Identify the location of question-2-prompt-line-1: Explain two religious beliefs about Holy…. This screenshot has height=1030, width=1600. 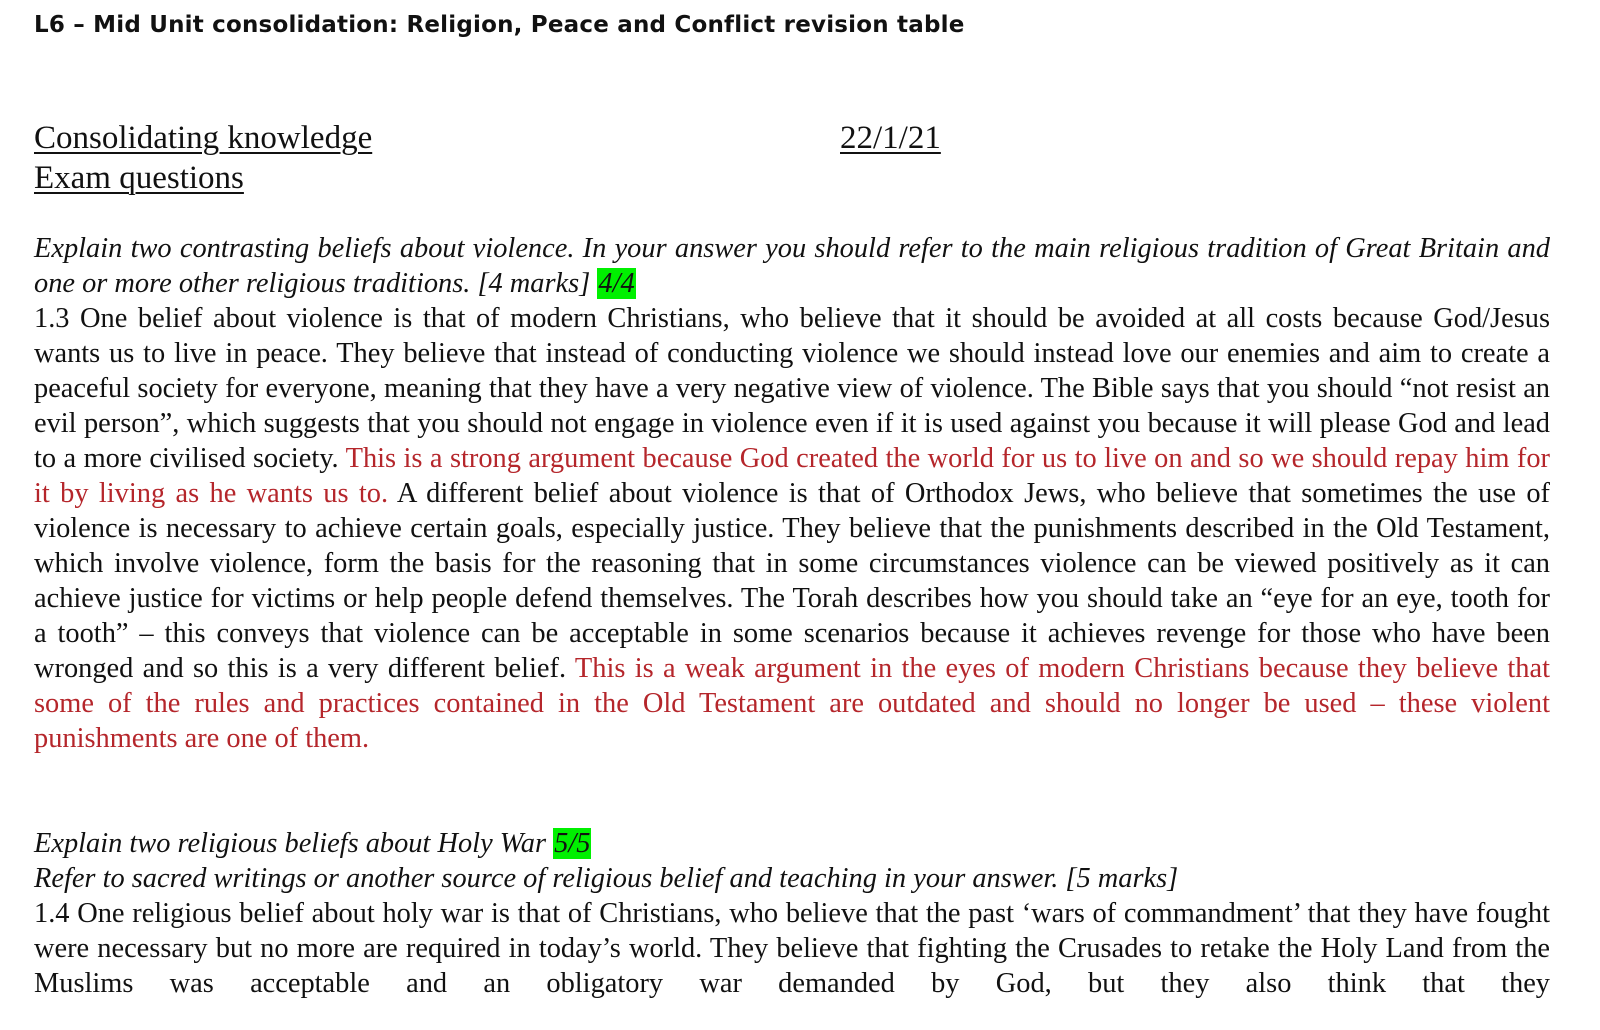
(792, 843).